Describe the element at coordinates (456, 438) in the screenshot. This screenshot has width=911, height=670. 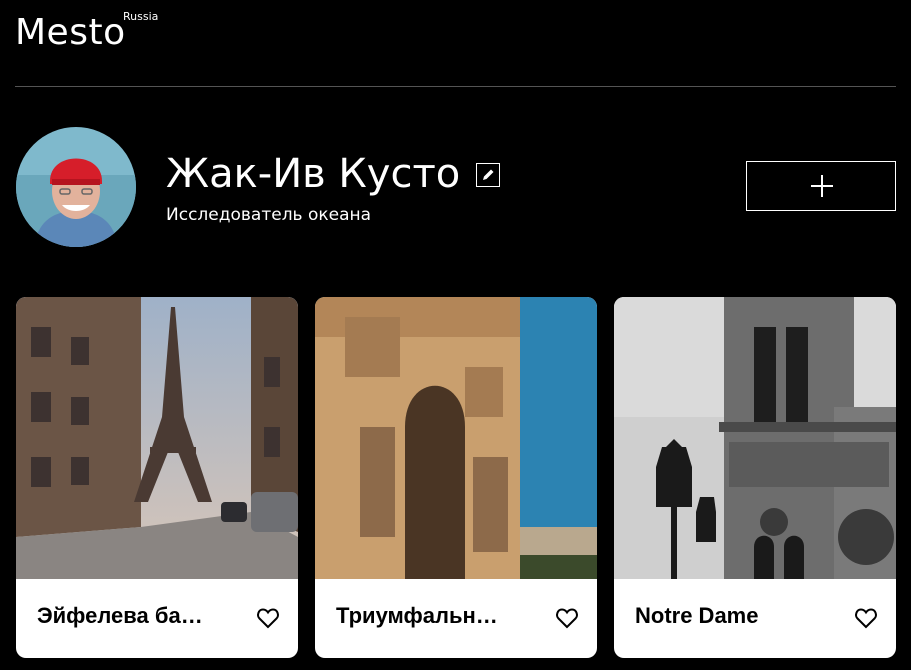
I see `card-image-arc-de-triomphe` at that location.